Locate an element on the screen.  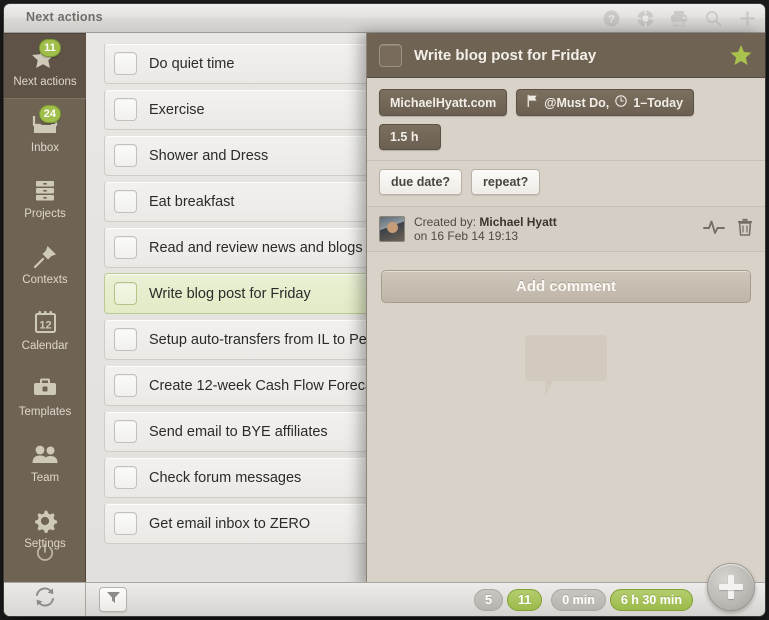
pill-context-priority: @Must Do, 1–Today is located at coordinates (605, 102).